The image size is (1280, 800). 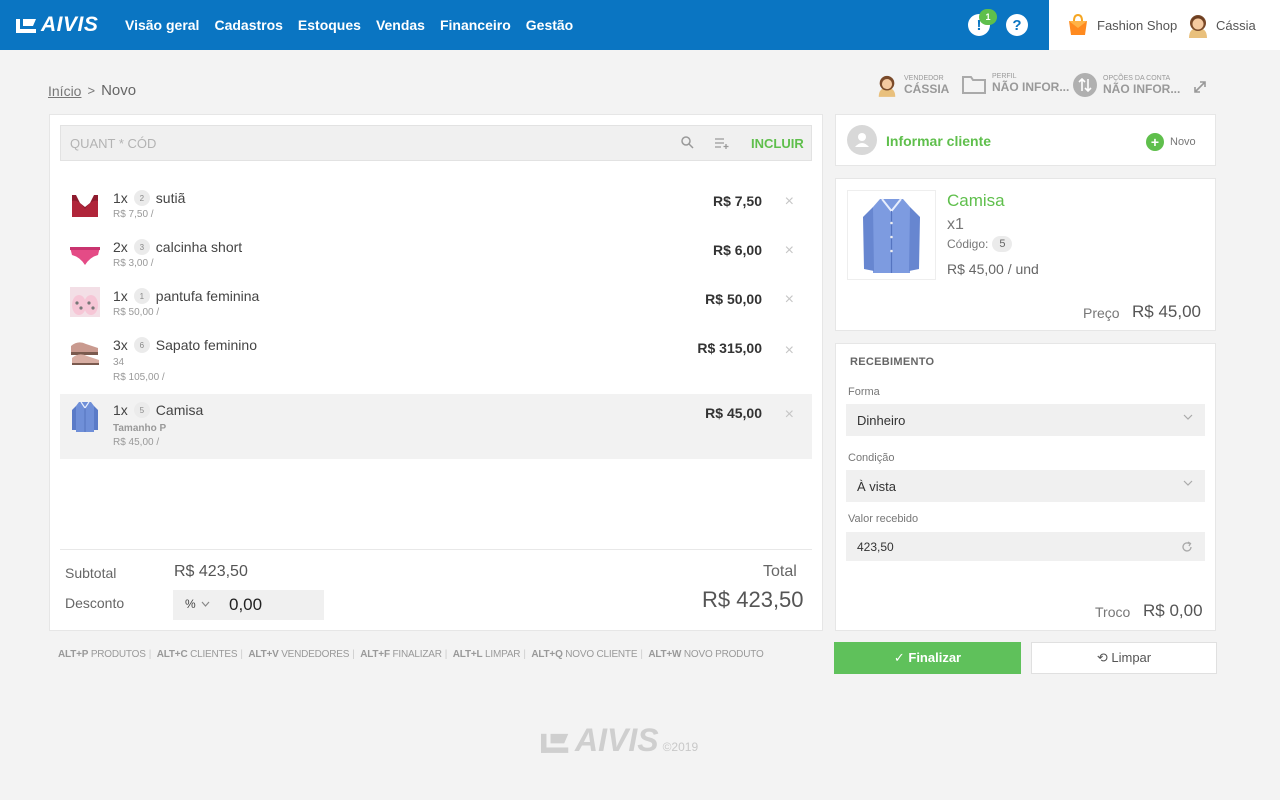 I want to click on app-logo: AIVIS, so click(x=57, y=25).